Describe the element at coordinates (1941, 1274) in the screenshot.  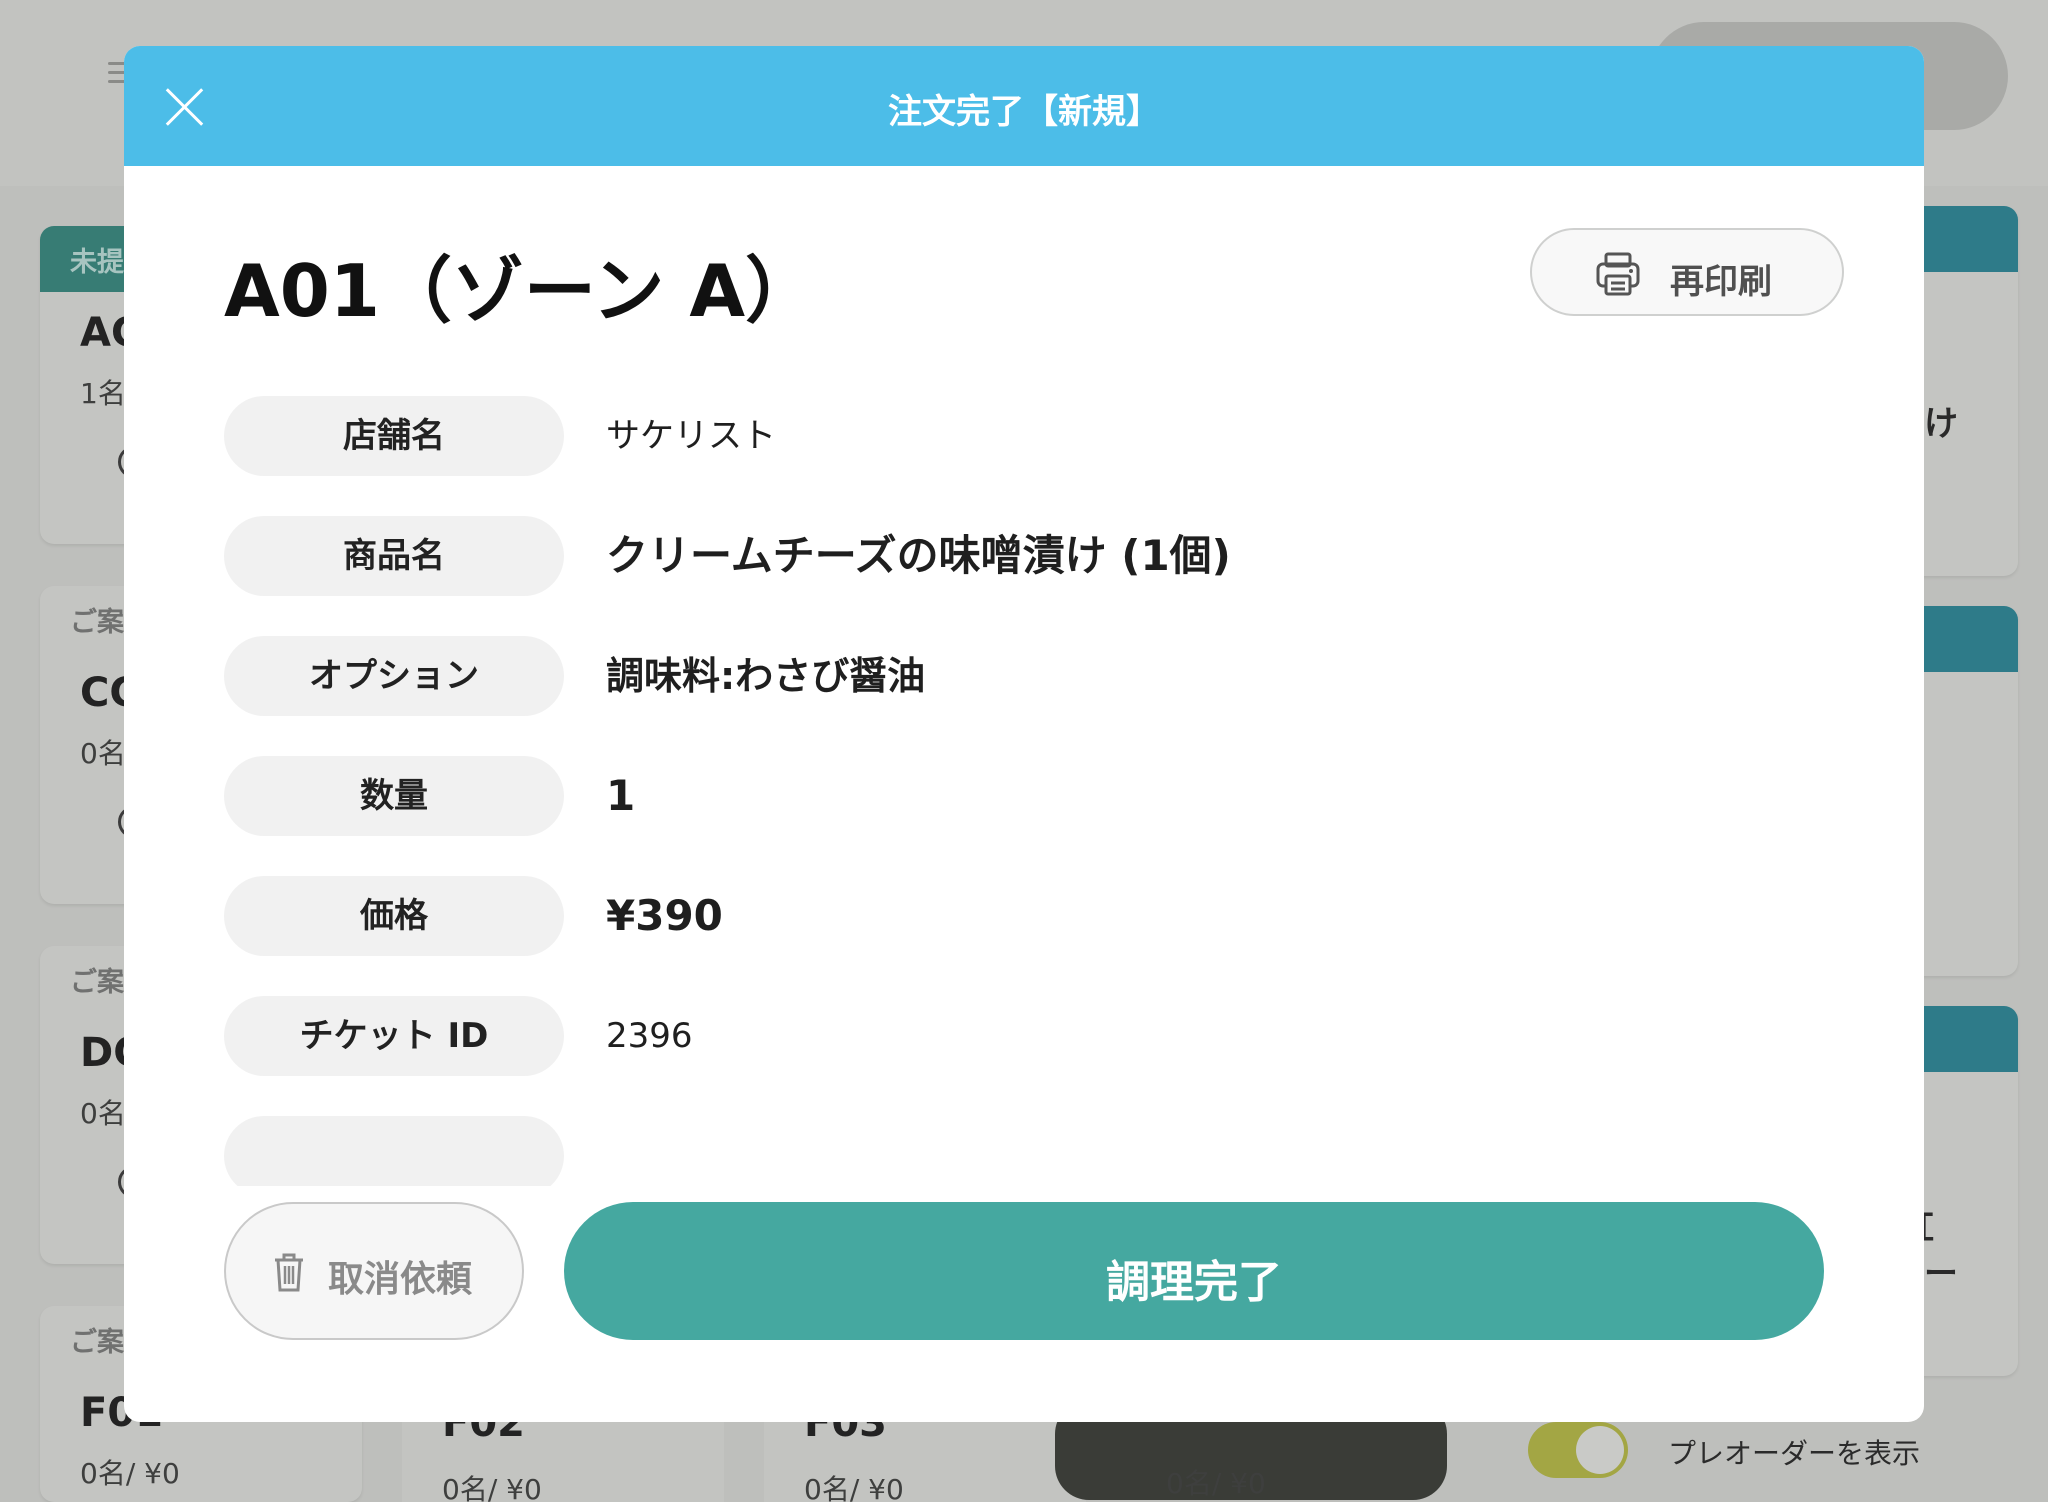
I see `order-item-fragment: ー` at that location.